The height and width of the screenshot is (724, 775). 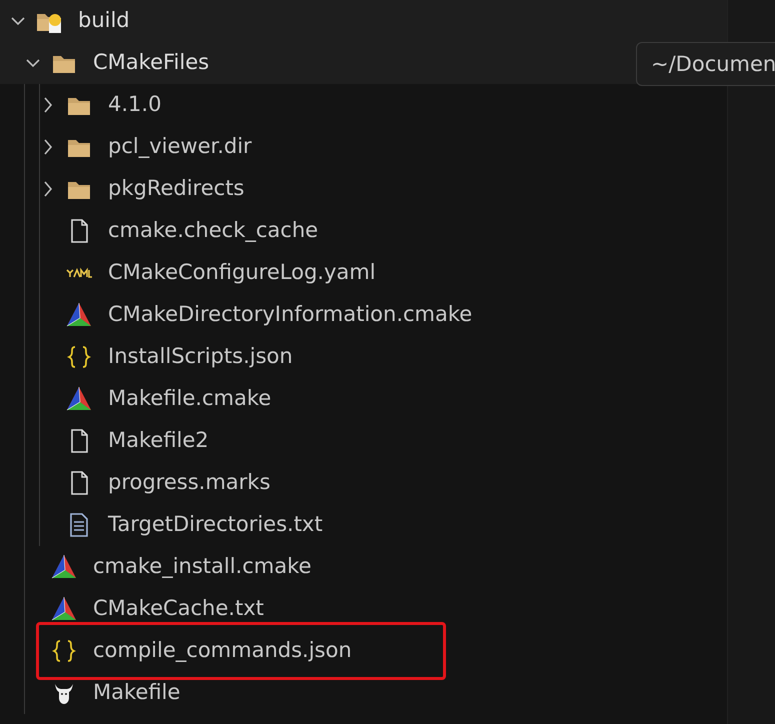 What do you see at coordinates (176, 189) in the screenshot?
I see `folder-name: pkgRedirects` at bounding box center [176, 189].